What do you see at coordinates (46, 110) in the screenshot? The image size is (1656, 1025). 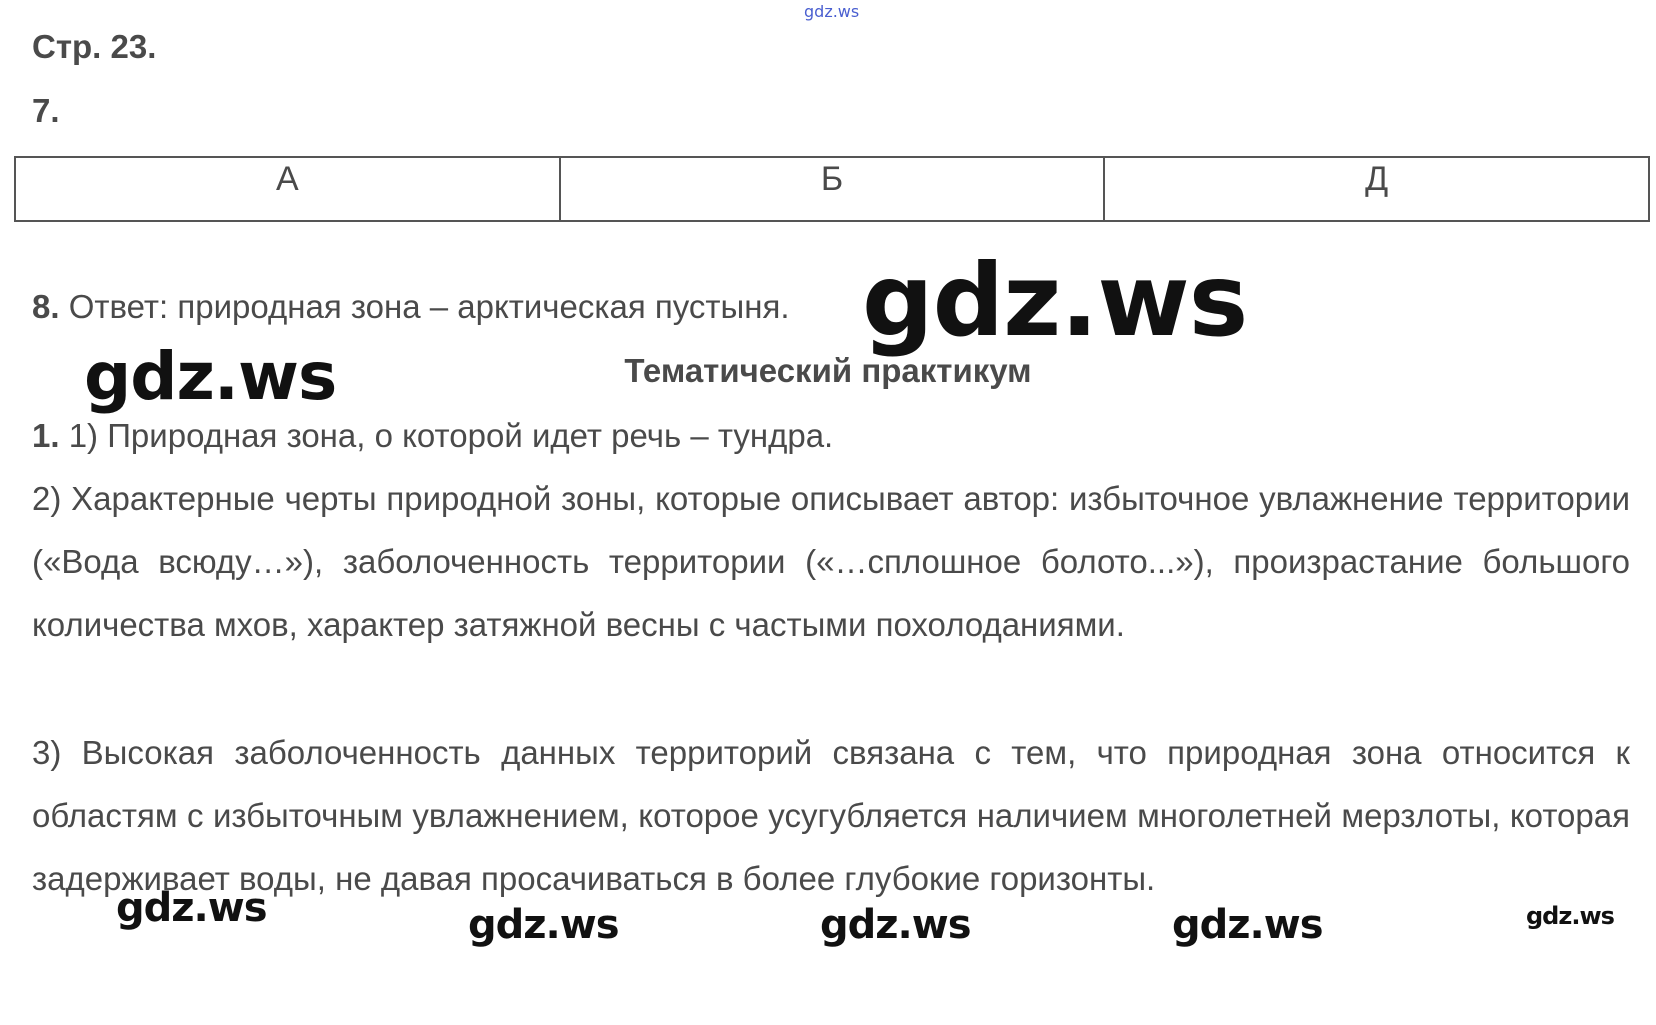 I see `task-7-number: 7.` at bounding box center [46, 110].